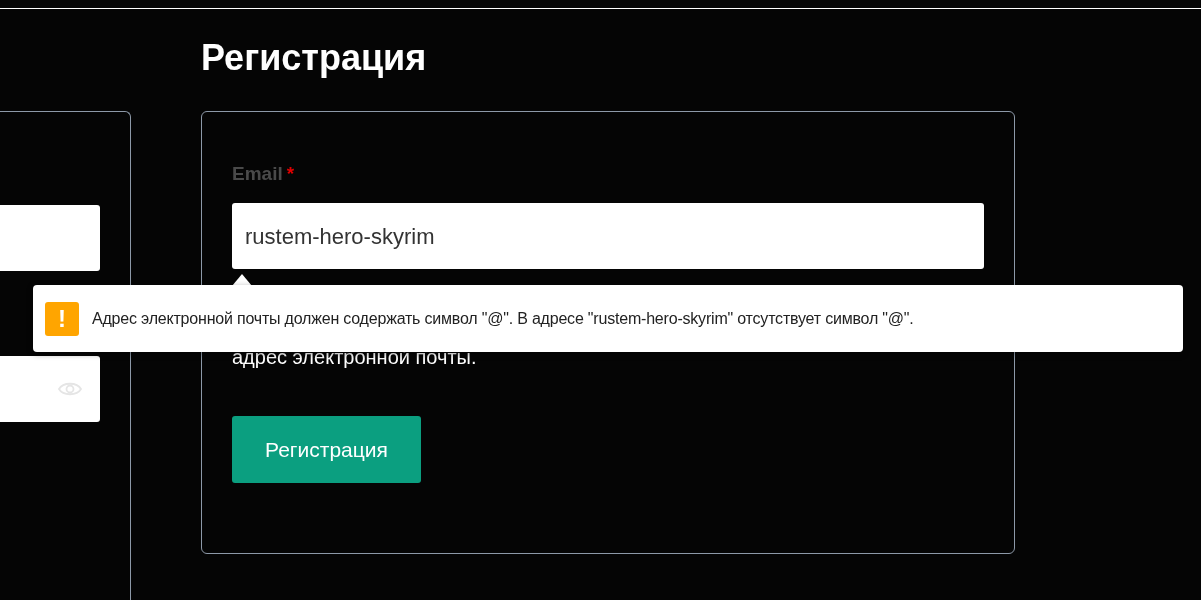 This screenshot has height=600, width=1201. Describe the element at coordinates (290, 173) in the screenshot. I see `required-mark: *` at that location.